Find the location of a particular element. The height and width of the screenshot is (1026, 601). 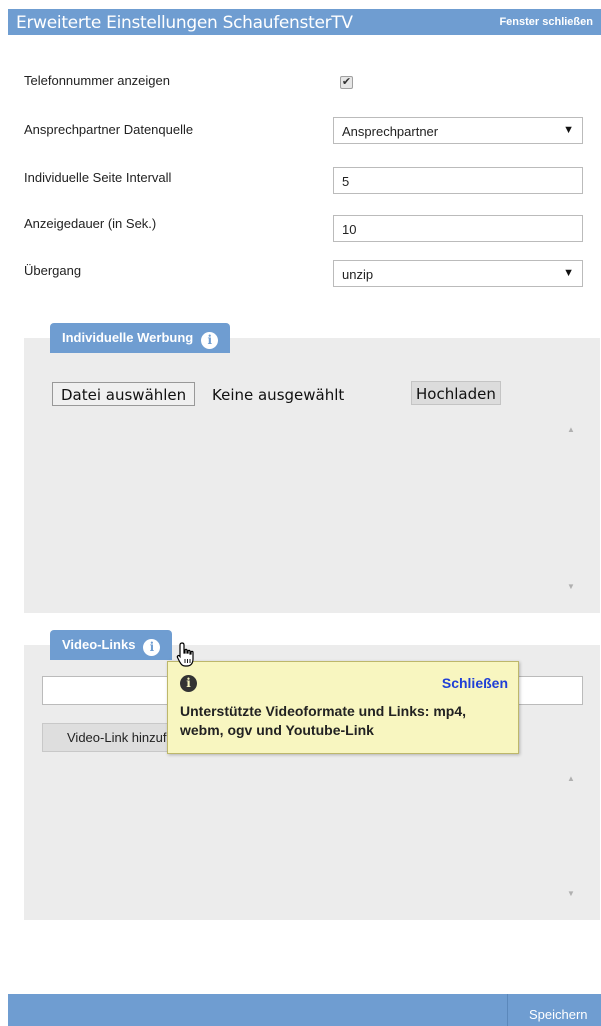

source-select: Ansprechpartner ▼ is located at coordinates (458, 130).